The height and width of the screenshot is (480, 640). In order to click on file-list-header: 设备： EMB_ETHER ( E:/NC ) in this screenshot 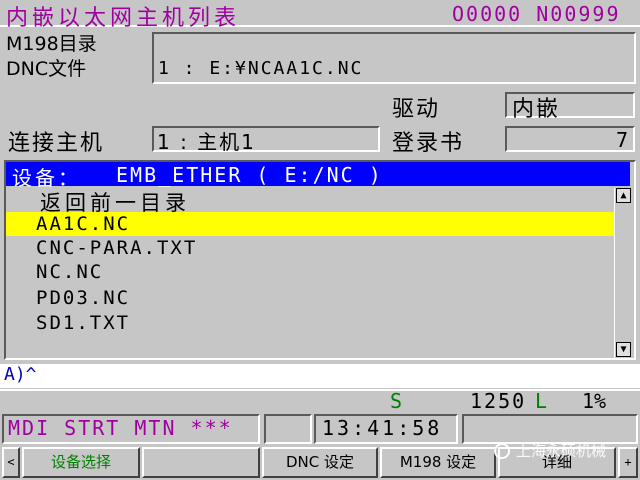, I will do `click(318, 176)`.